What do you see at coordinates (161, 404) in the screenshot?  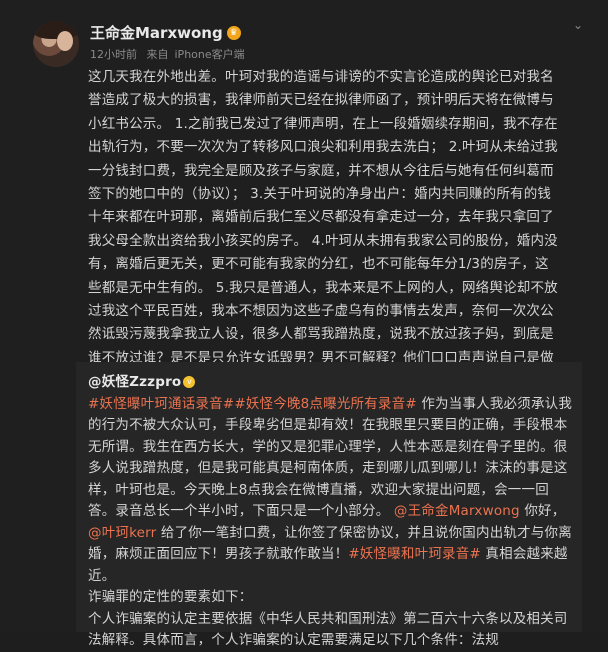 I see `hashtag-link: #妖怪曝叶珂通话录音#` at bounding box center [161, 404].